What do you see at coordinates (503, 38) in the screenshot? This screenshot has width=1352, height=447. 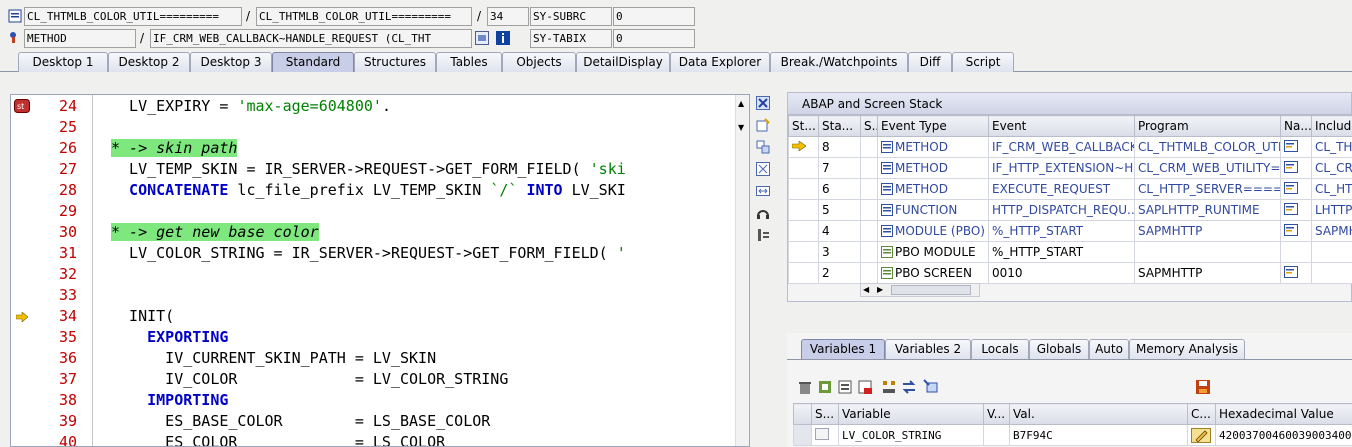 I see `info-icon` at bounding box center [503, 38].